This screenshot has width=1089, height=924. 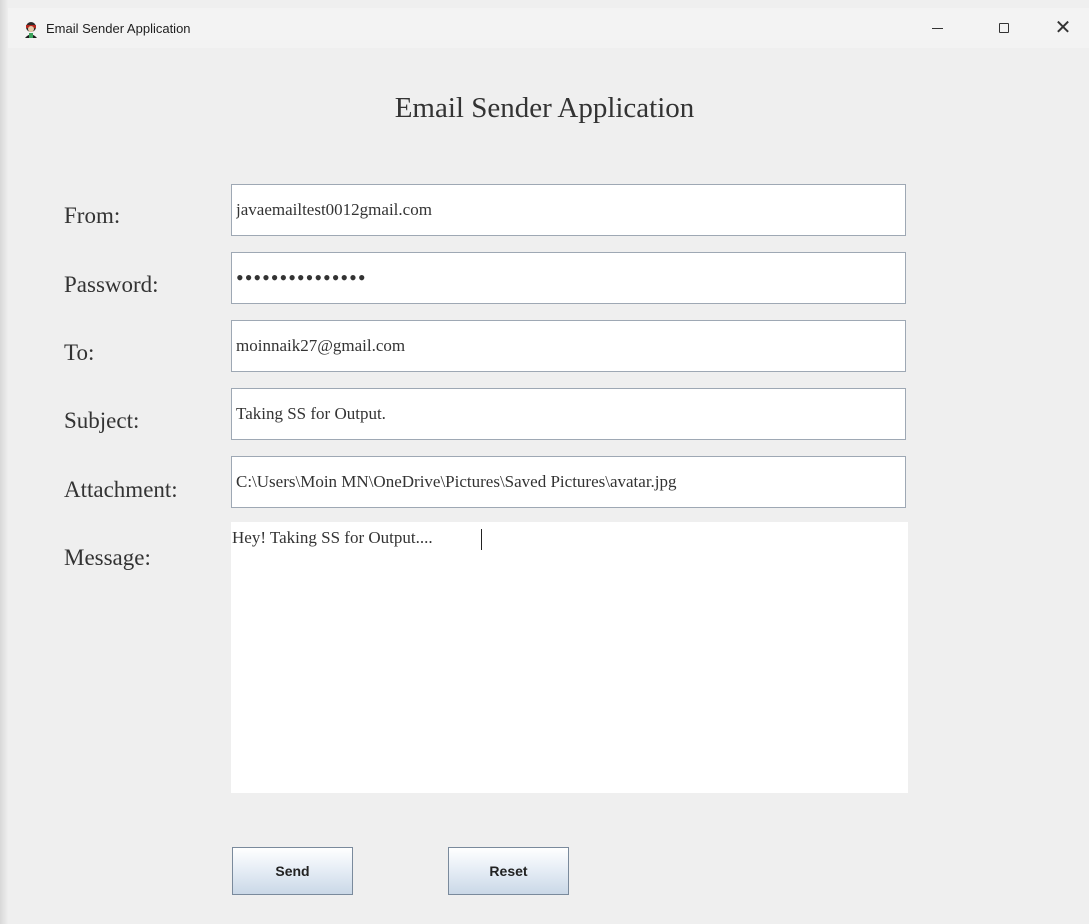 What do you see at coordinates (31, 30) in the screenshot?
I see `app-avatar-icon` at bounding box center [31, 30].